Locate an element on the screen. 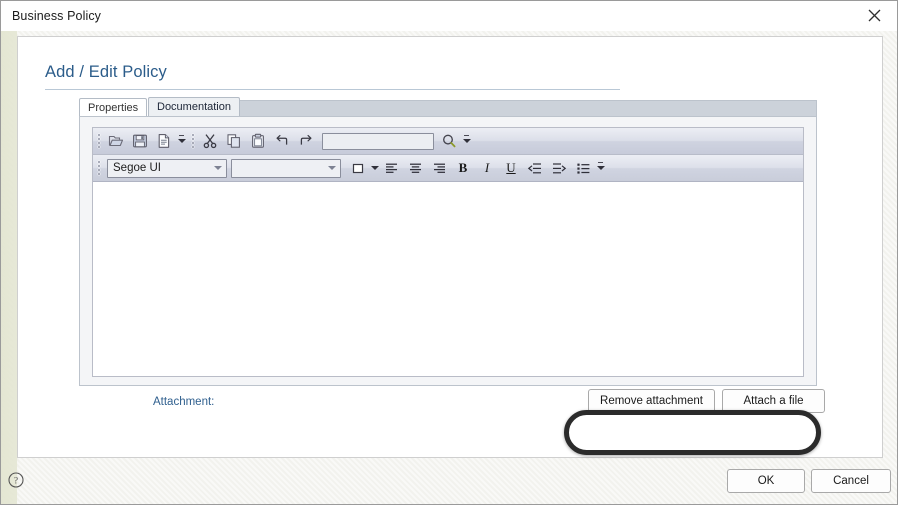 The width and height of the screenshot is (898, 505). tab-documentation-label: Documentation is located at coordinates (194, 107).